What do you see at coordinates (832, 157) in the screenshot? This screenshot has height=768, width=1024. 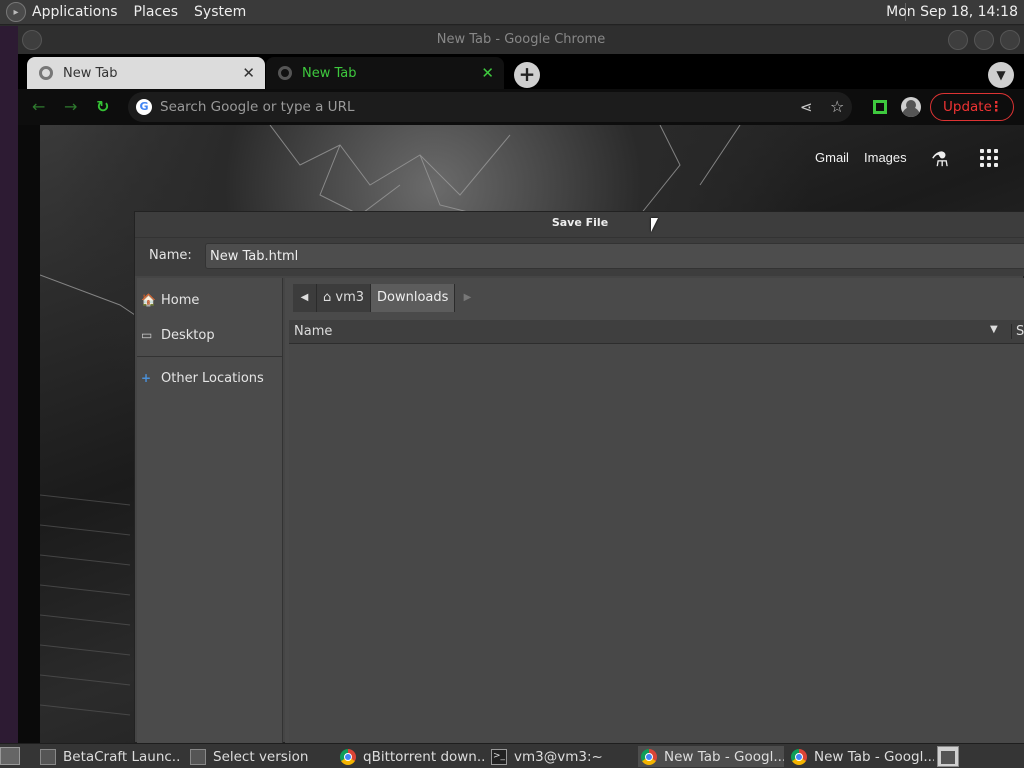 I see `gmail-link: Gmail` at bounding box center [832, 157].